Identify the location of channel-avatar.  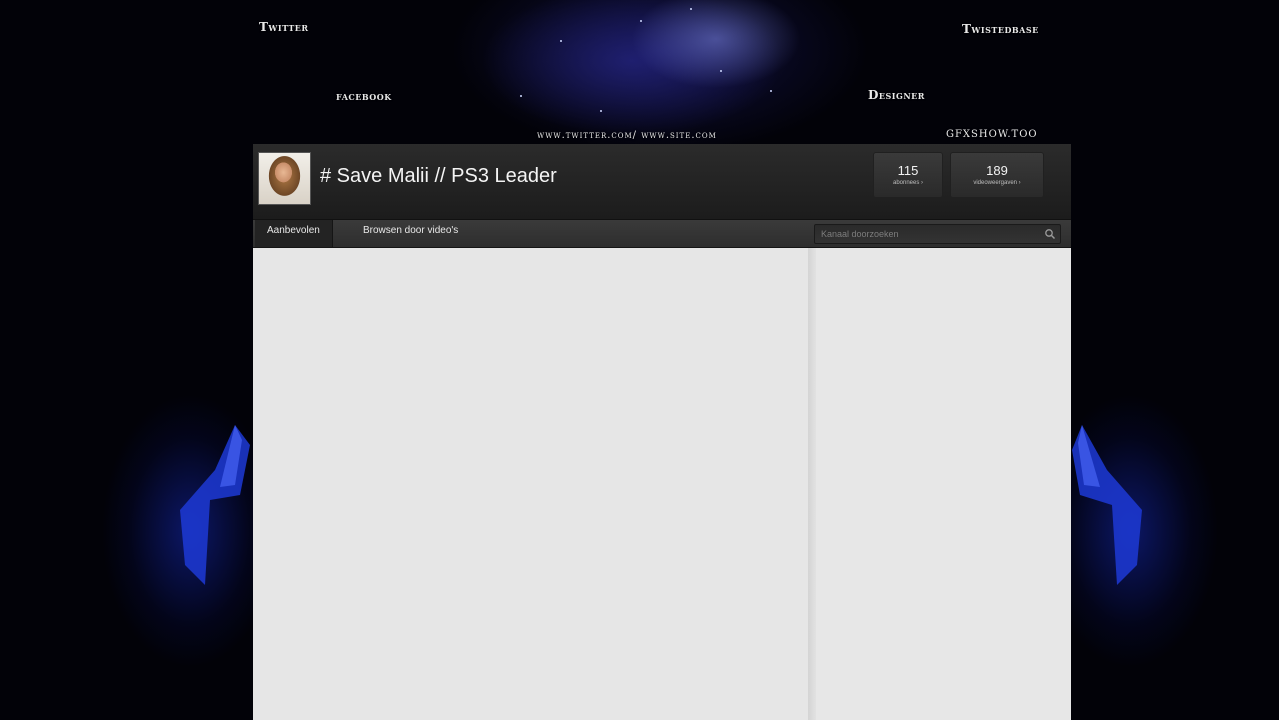
(284, 178).